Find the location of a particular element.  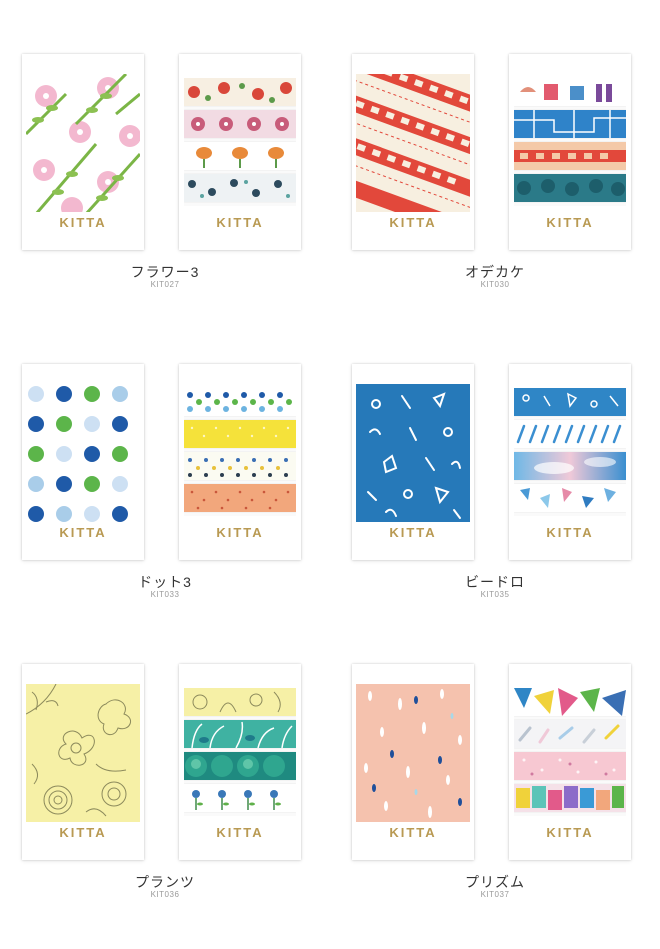

product-name: プリズム is located at coordinates (495, 882).